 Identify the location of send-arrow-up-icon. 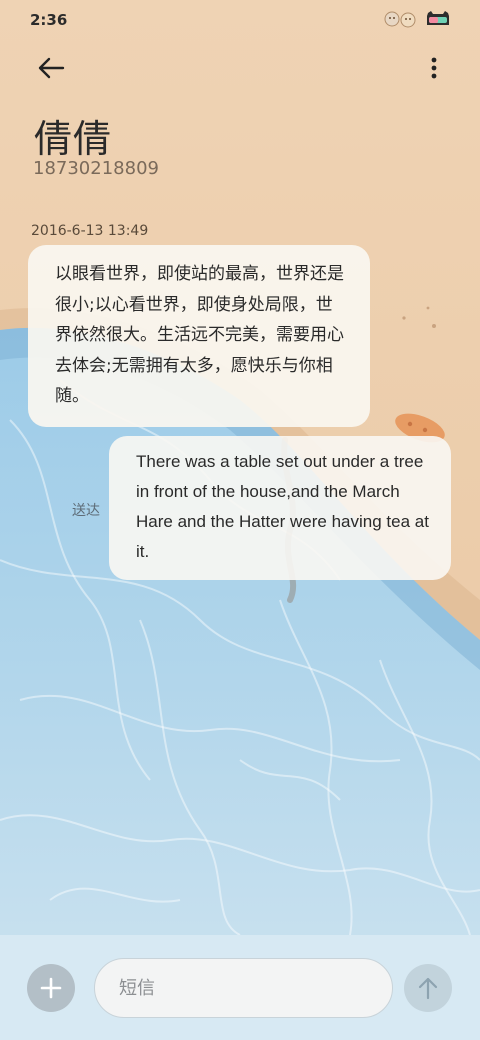
(428, 988).